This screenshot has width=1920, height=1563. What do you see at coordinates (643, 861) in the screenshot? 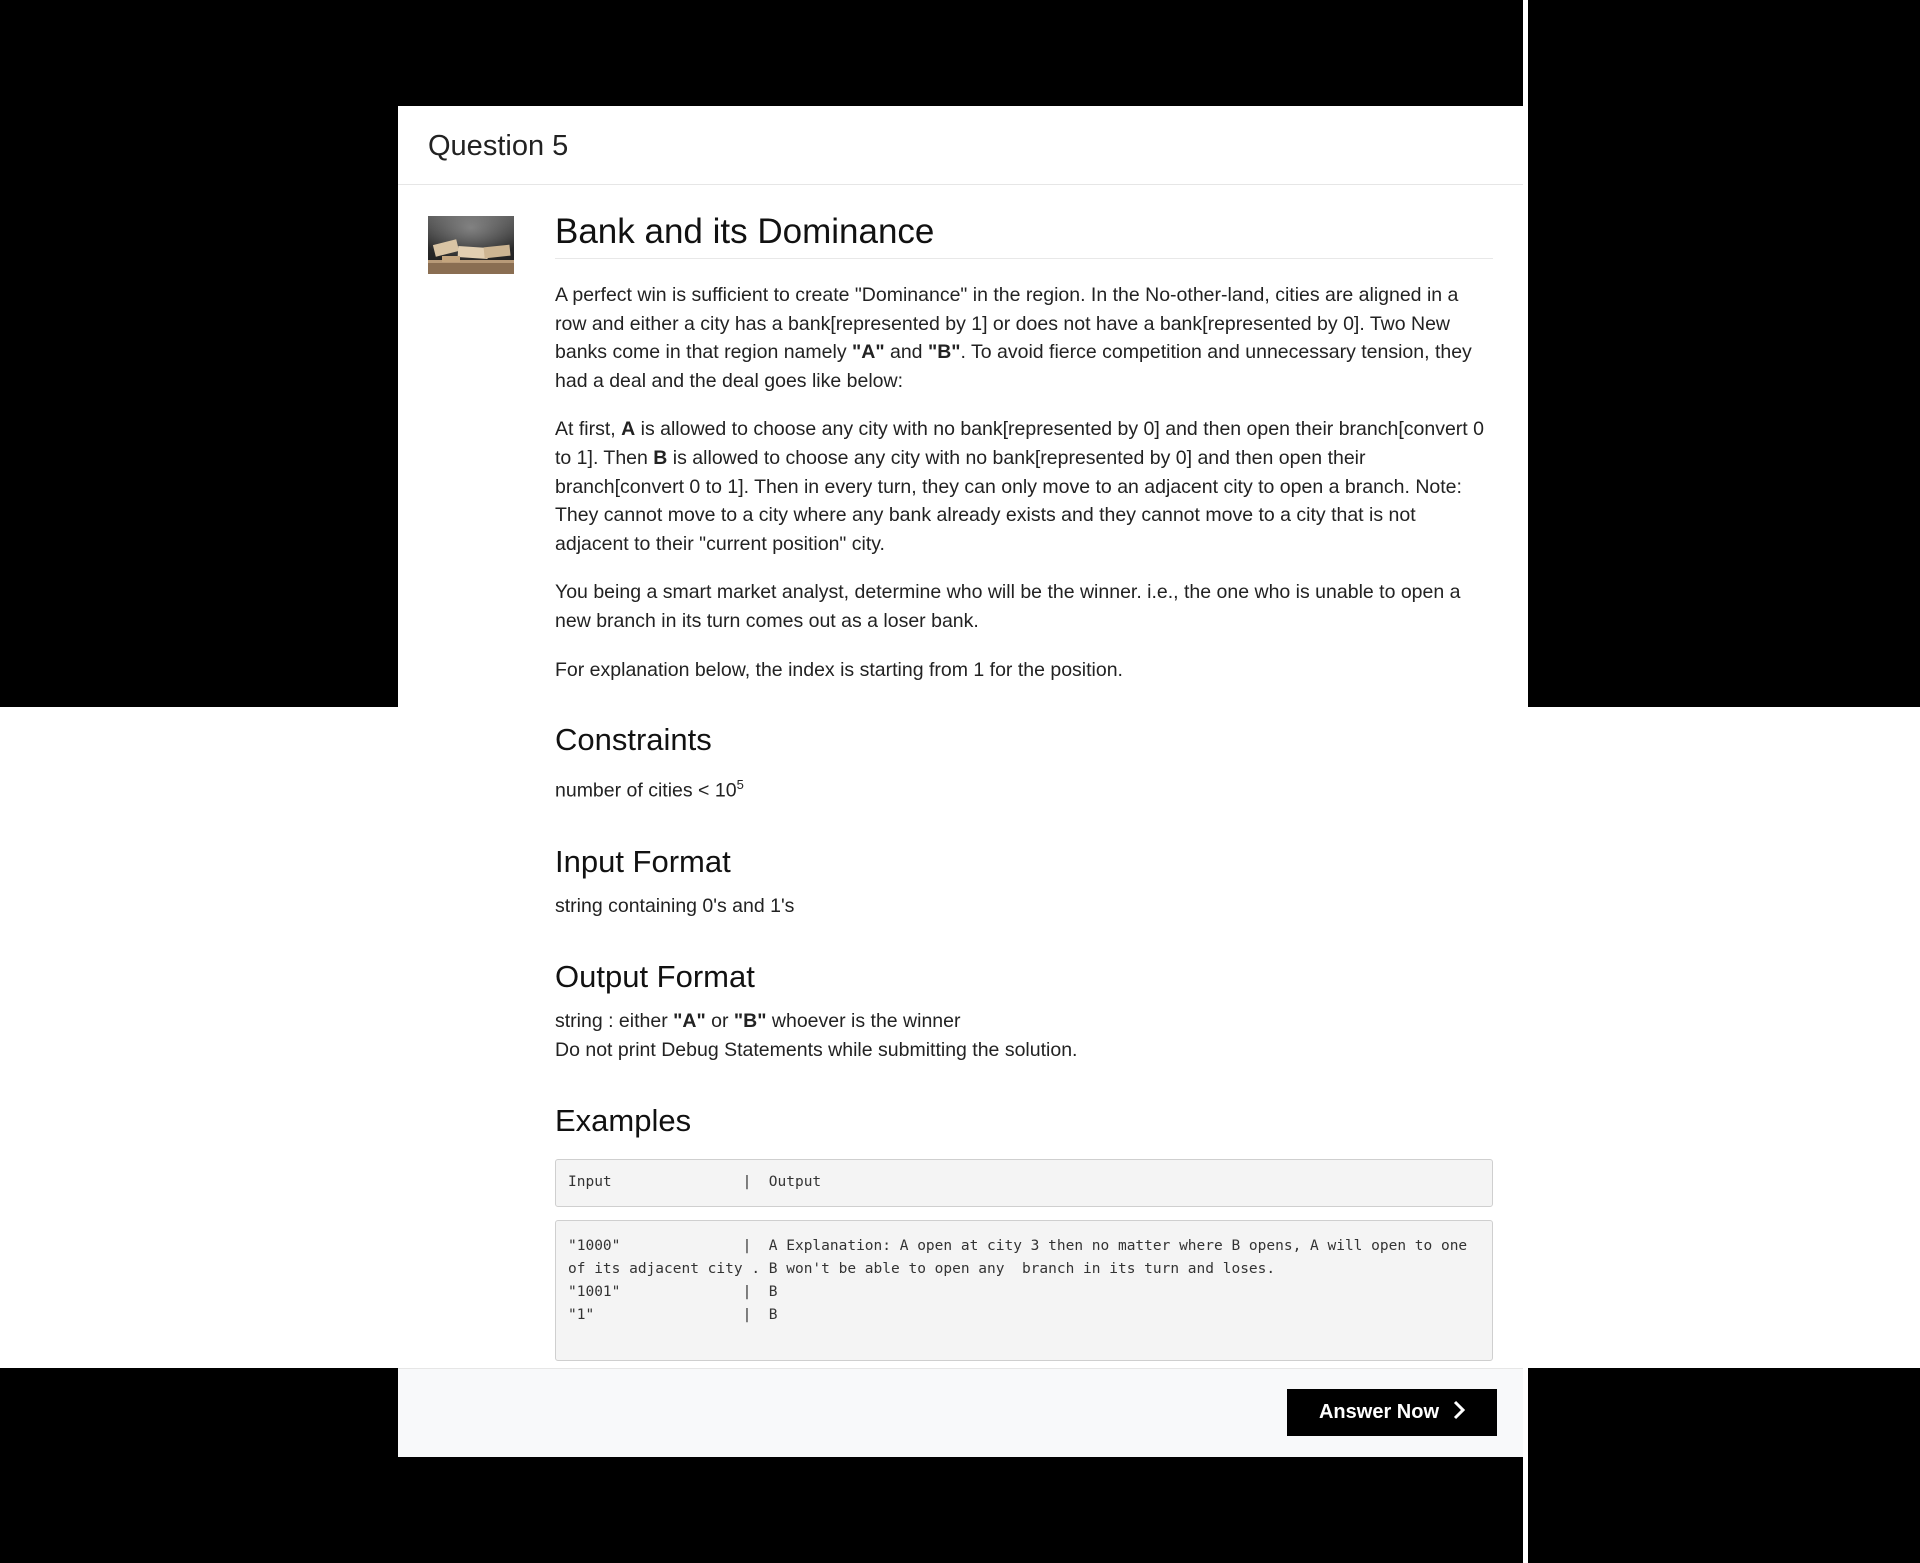
I see `input-format-heading: Input Format` at bounding box center [643, 861].